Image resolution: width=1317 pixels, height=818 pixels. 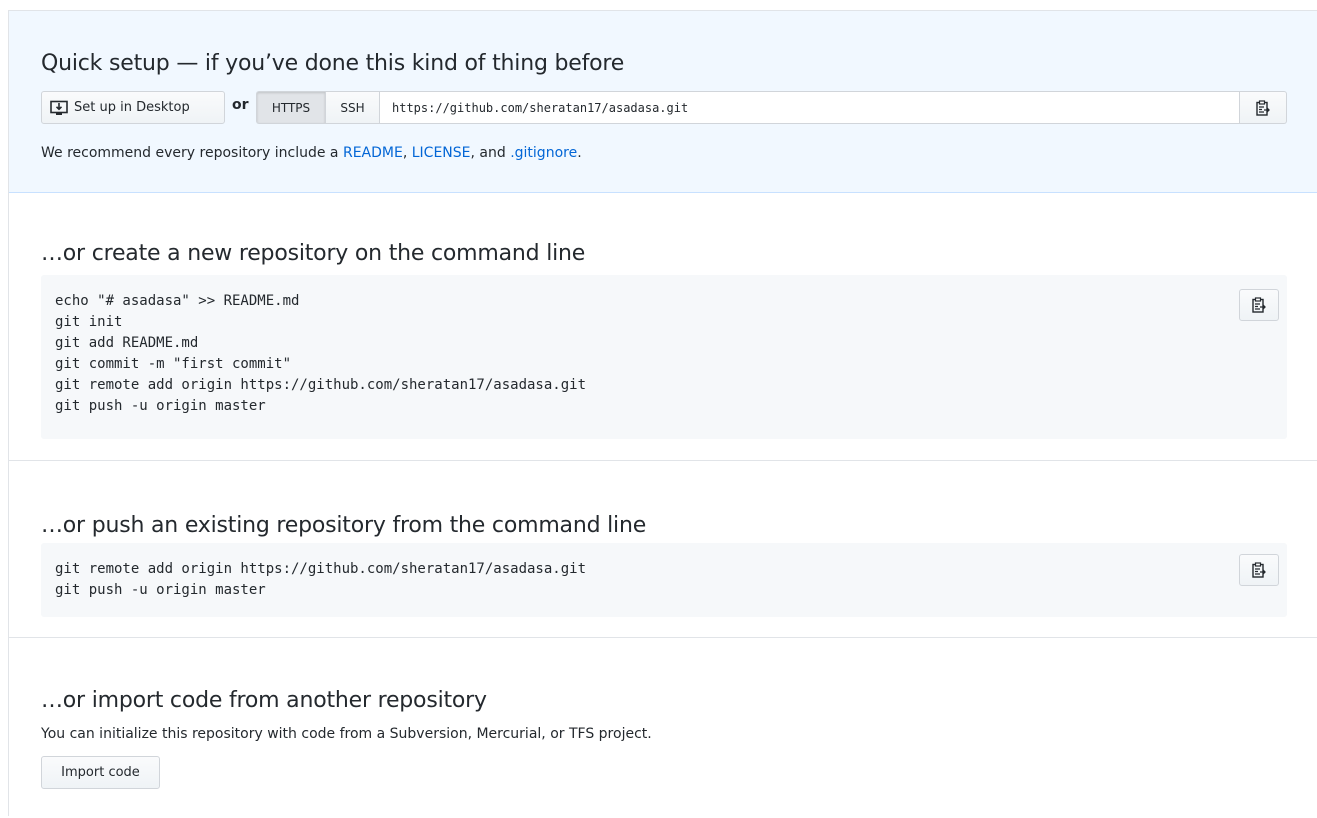 I want to click on import-repo-title: …or import code from another repository, so click(x=264, y=700).